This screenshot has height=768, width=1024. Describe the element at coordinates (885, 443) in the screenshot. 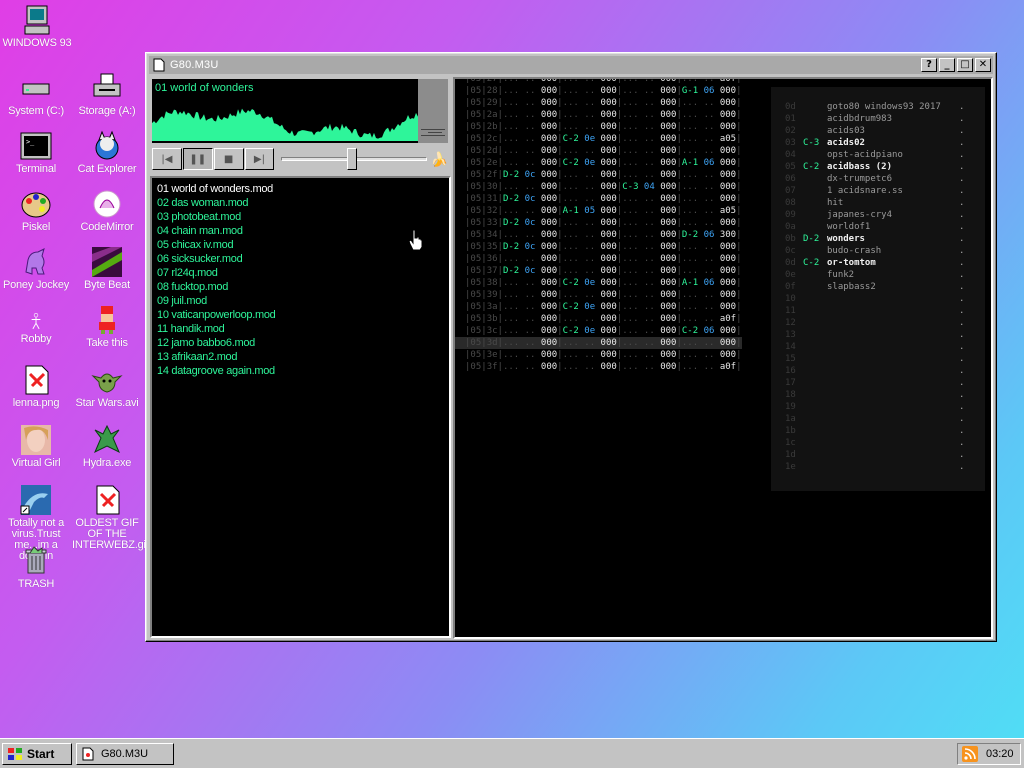

I see `sample-row: 1c.` at that location.